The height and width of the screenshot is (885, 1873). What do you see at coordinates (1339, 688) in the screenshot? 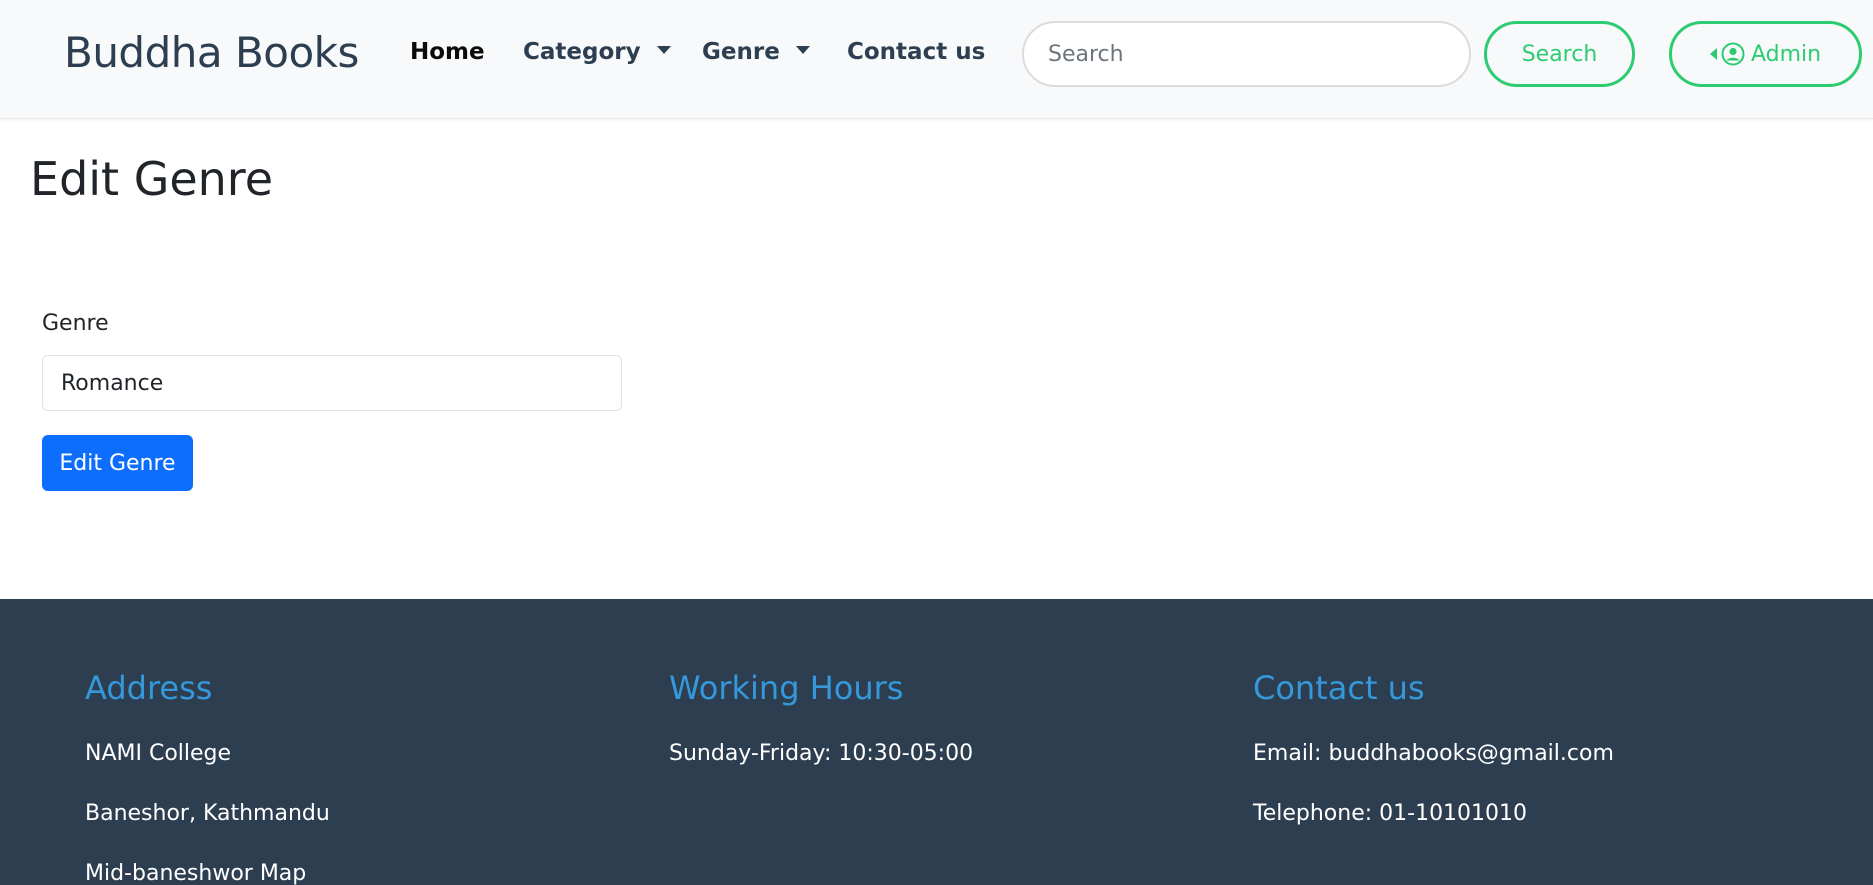
I see `footer-contact-heading: Contact us` at bounding box center [1339, 688].